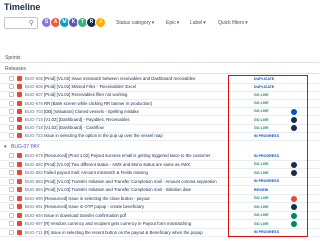 Image resolution: width=320 pixels, height=241 pixels. I want to click on filter-status-category: Status category▾, so click(135, 23).